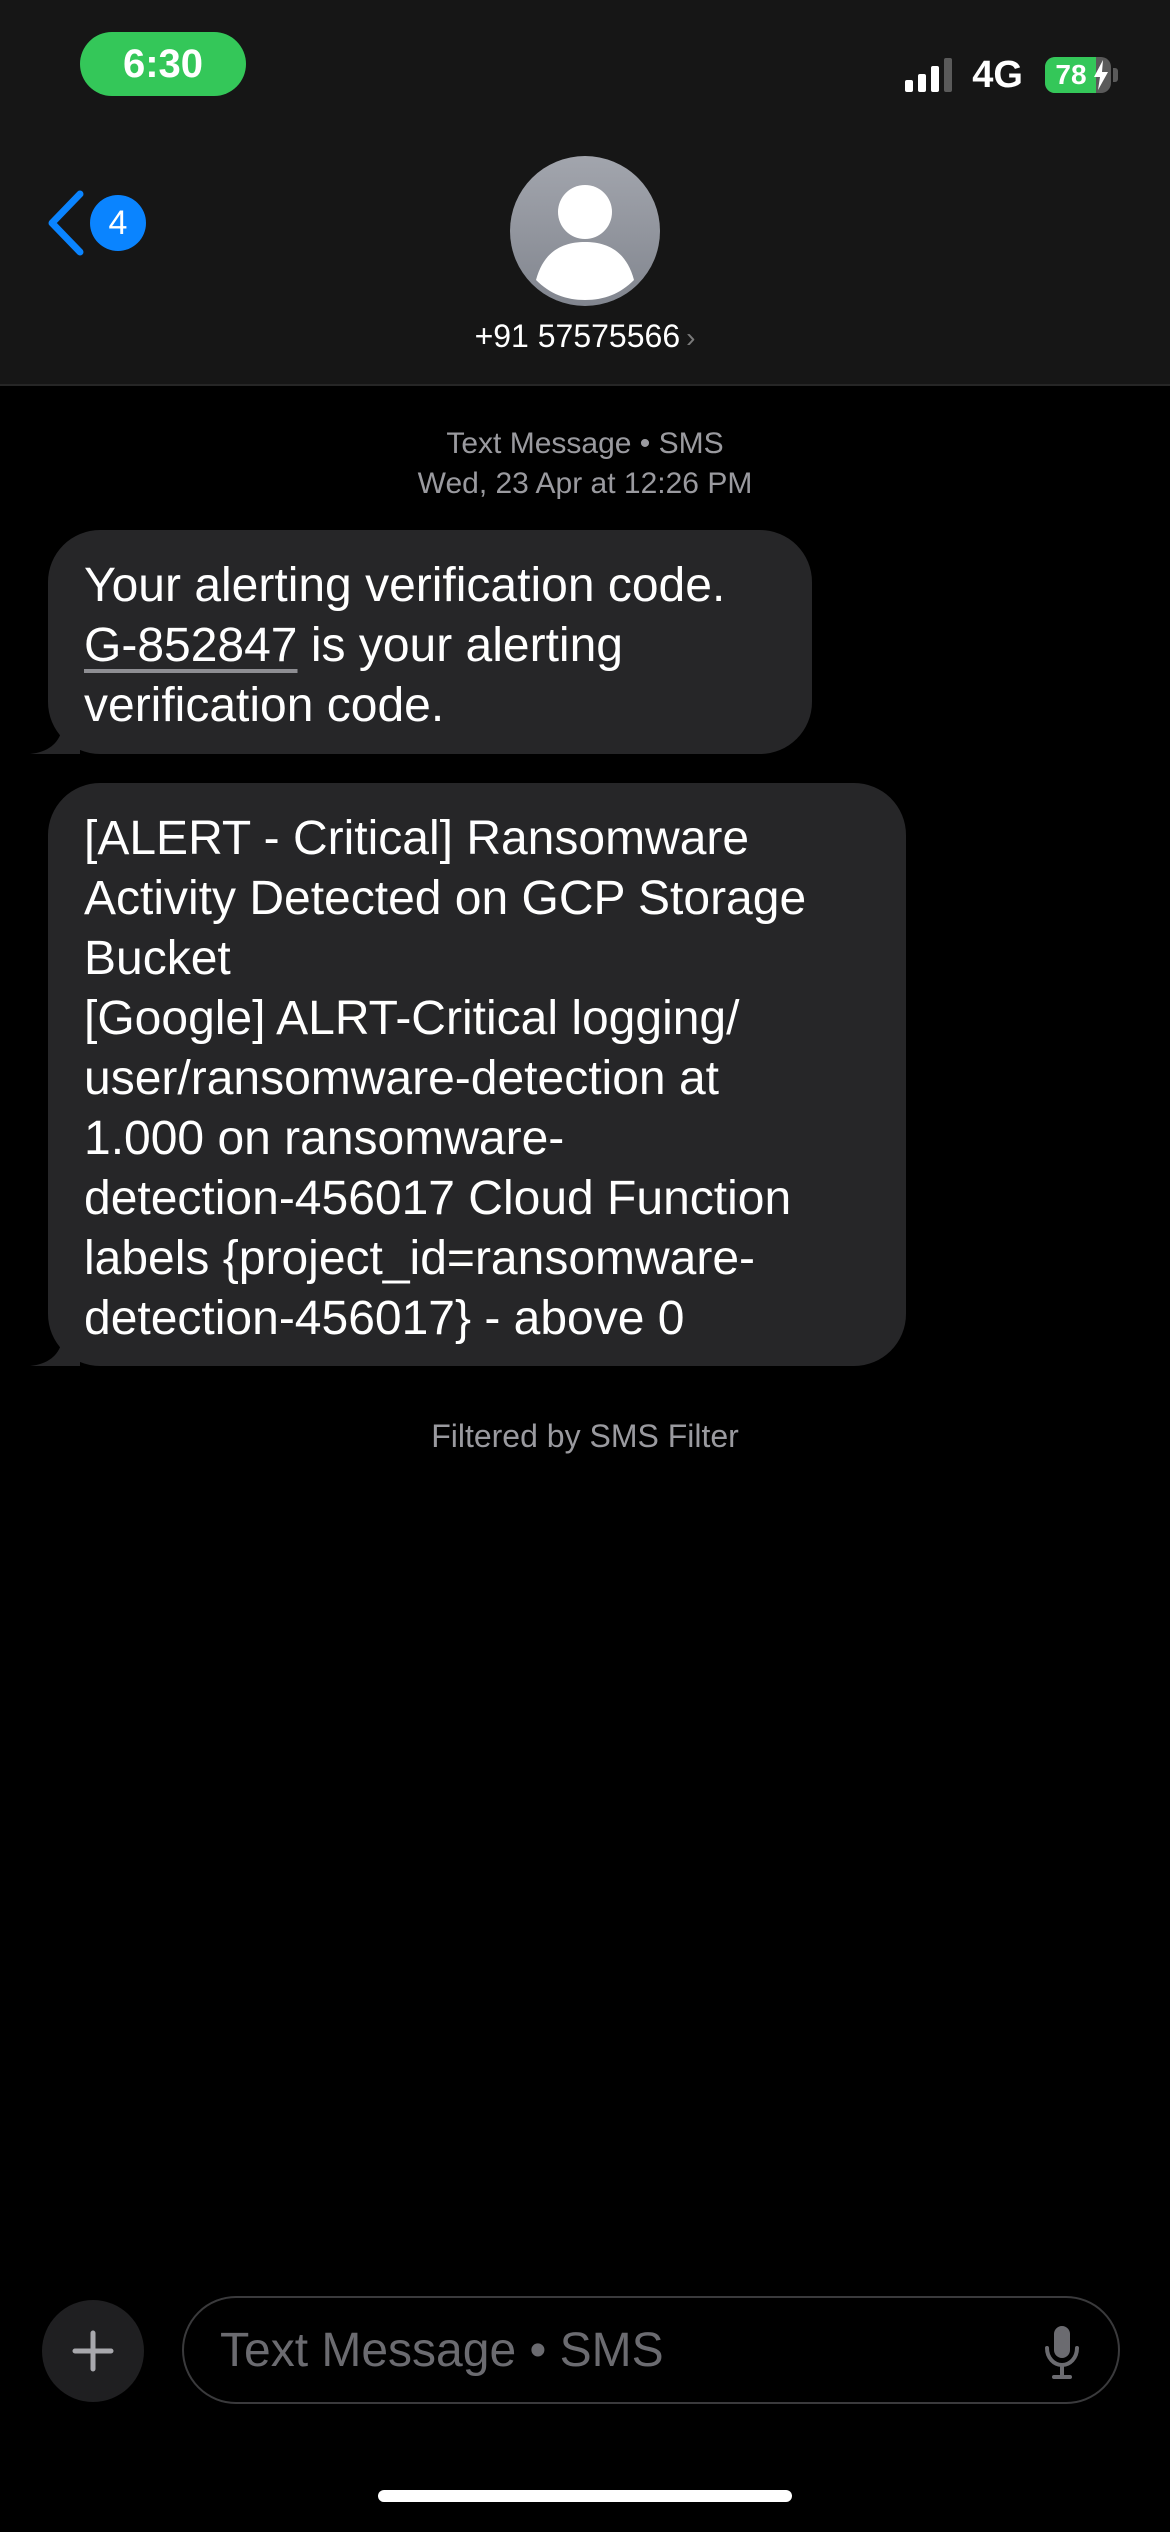 Image resolution: width=1170 pixels, height=2532 pixels. I want to click on contact-avatar, so click(585, 231).